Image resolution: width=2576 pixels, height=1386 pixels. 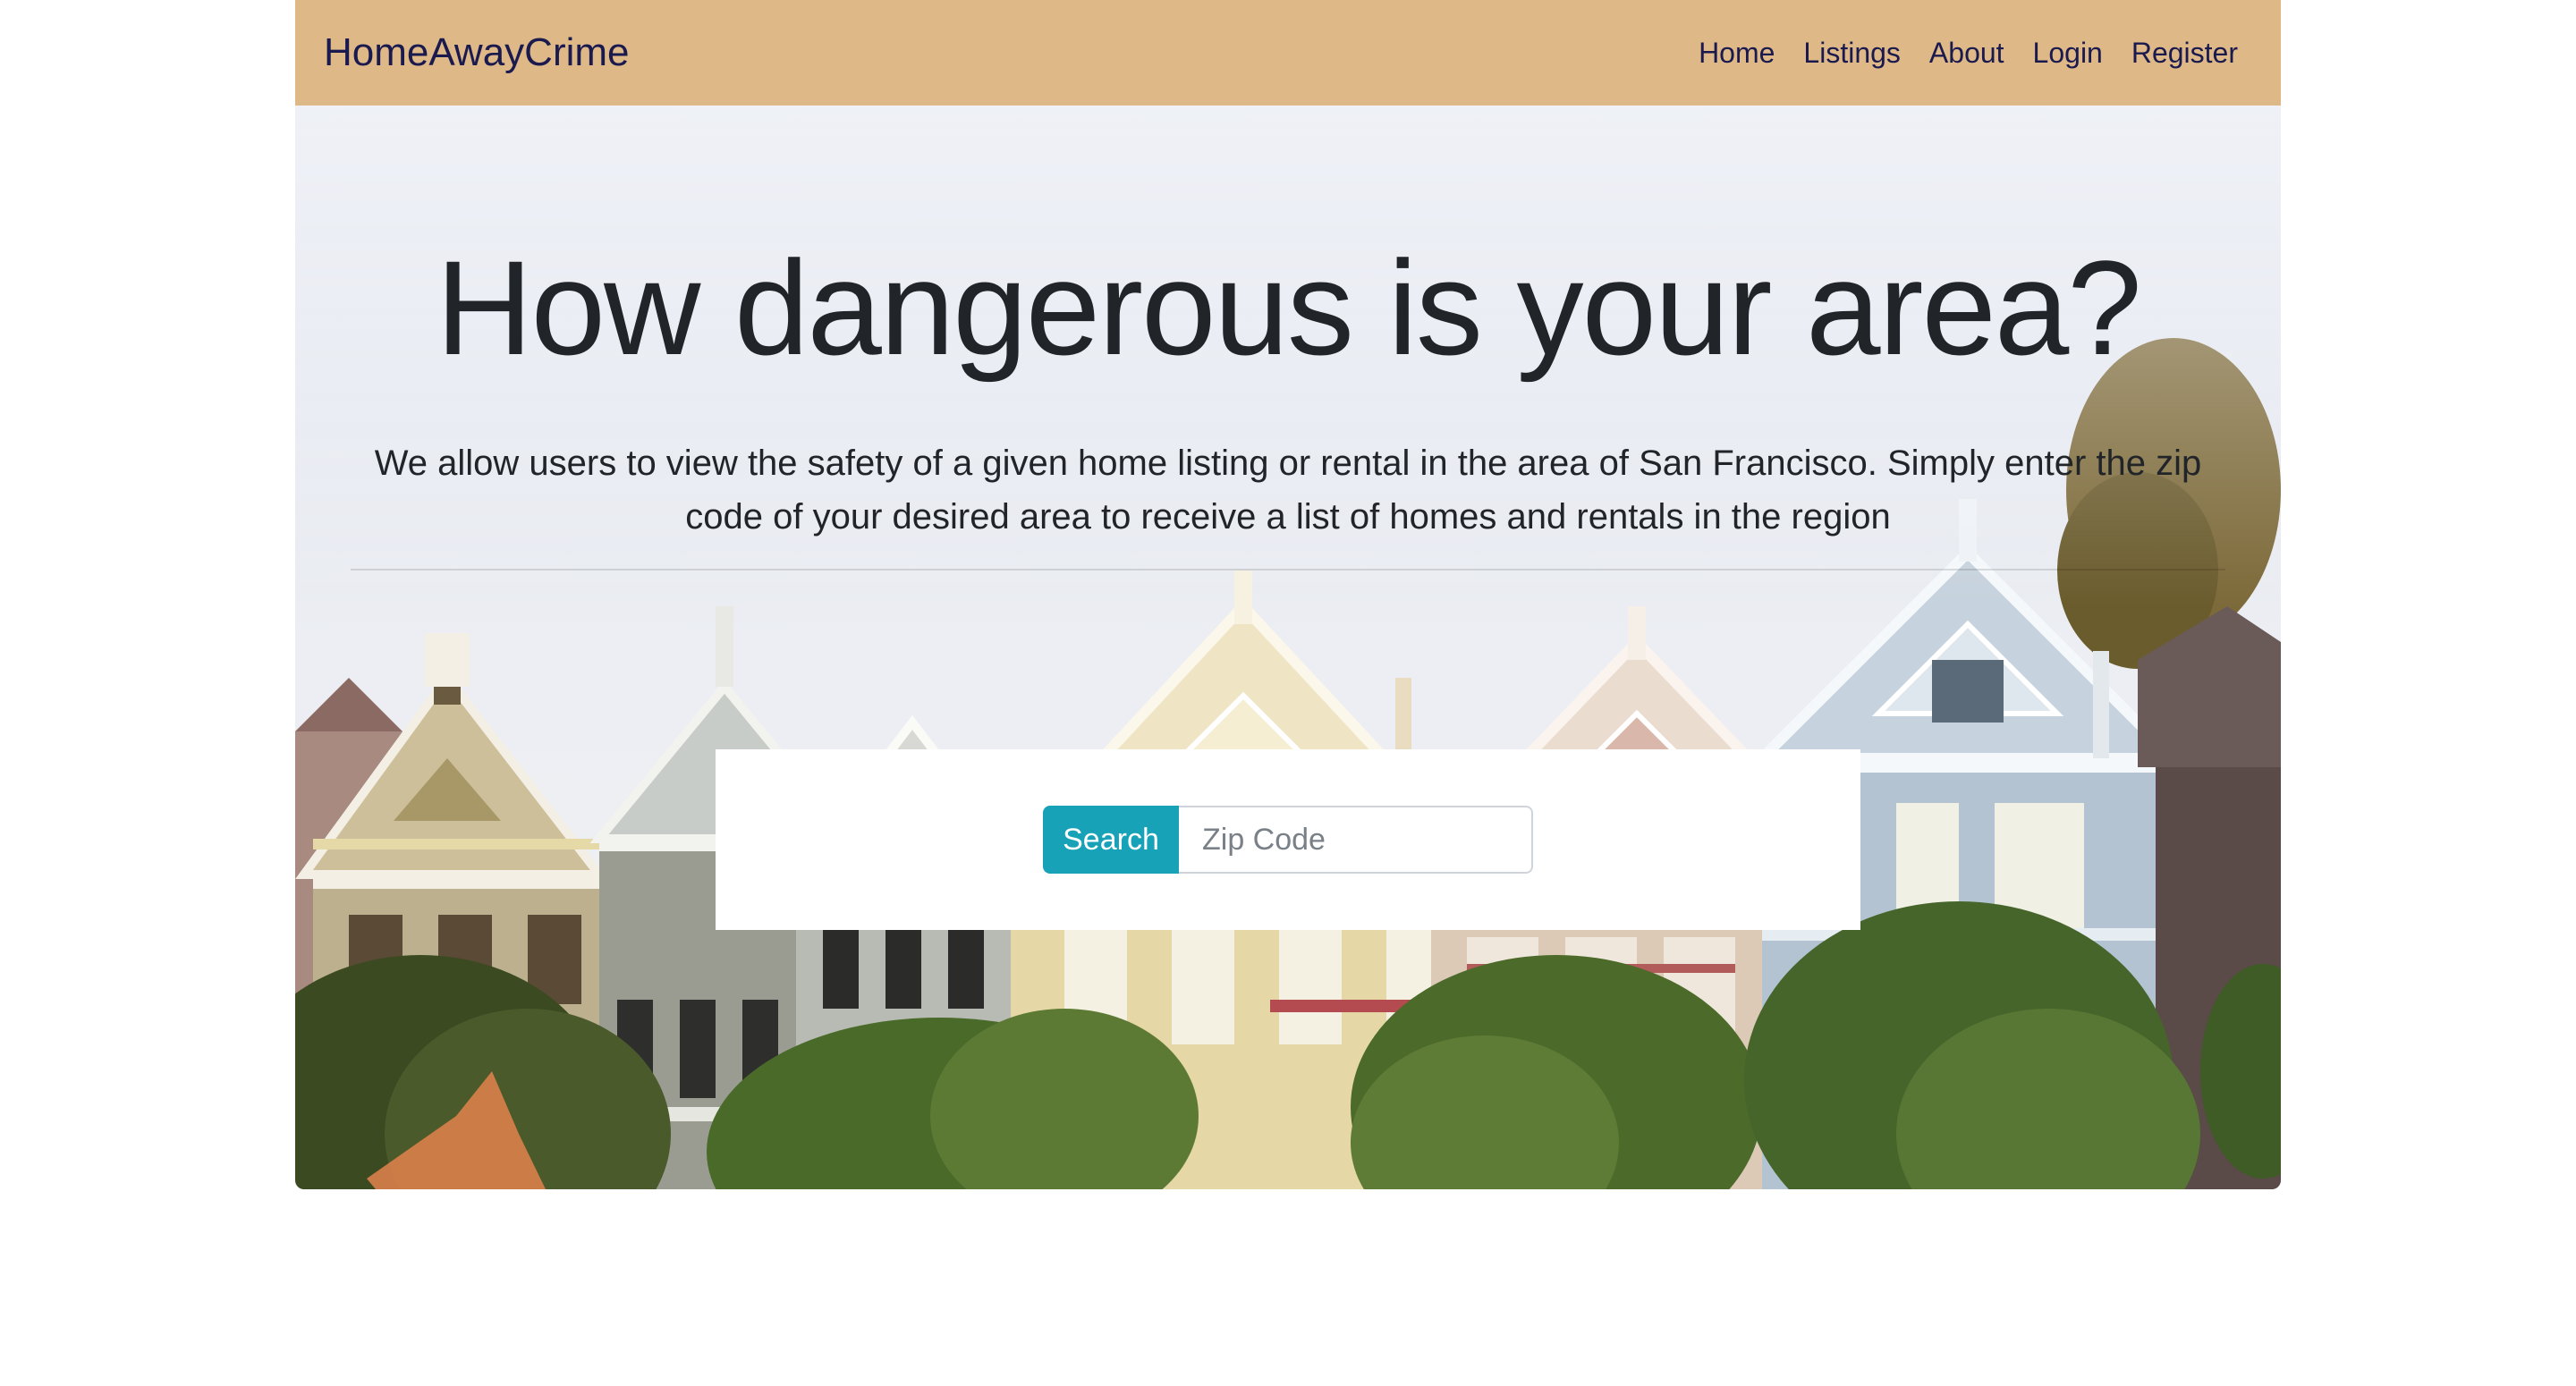 I want to click on nav-links: Home Listings About Login Register, so click(x=1968, y=53).